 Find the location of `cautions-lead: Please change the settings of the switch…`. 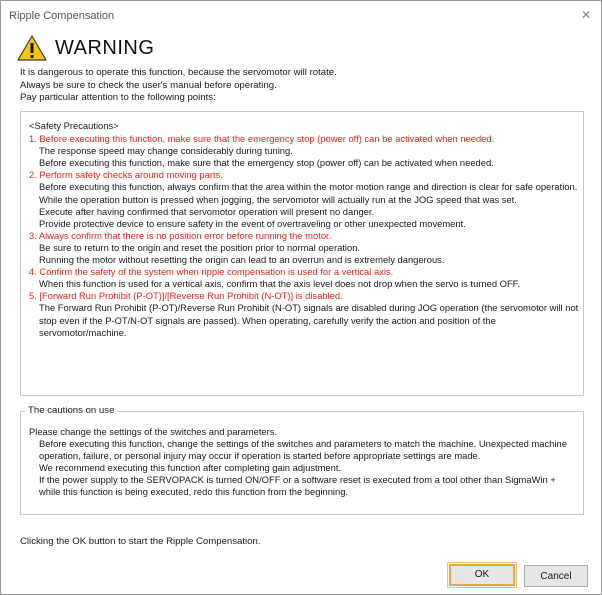

cautions-lead: Please change the settings of the switch… is located at coordinates (153, 431).